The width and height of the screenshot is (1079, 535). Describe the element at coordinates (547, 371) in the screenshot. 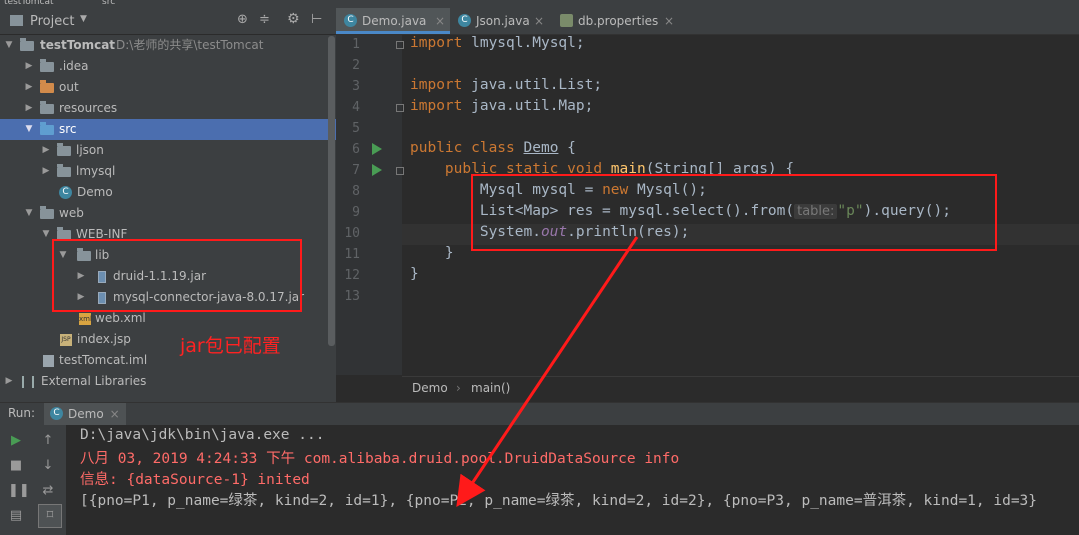

I see `annotation-arrow` at that location.